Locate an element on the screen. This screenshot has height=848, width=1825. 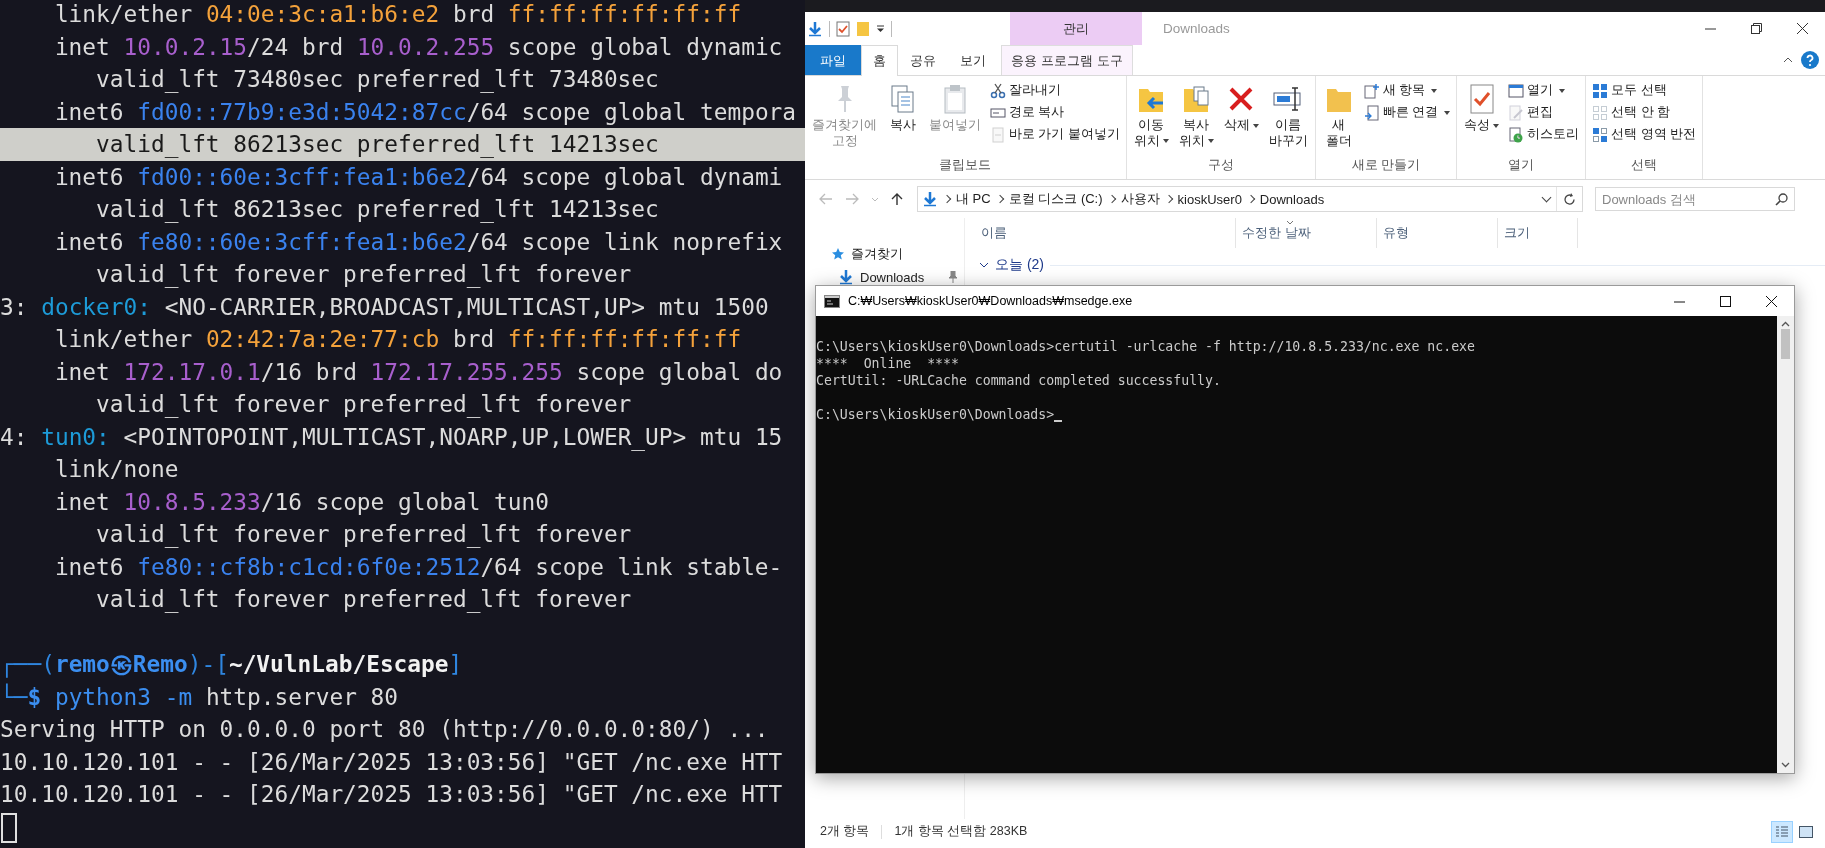
invert-grid-icon is located at coordinates (1600, 134).